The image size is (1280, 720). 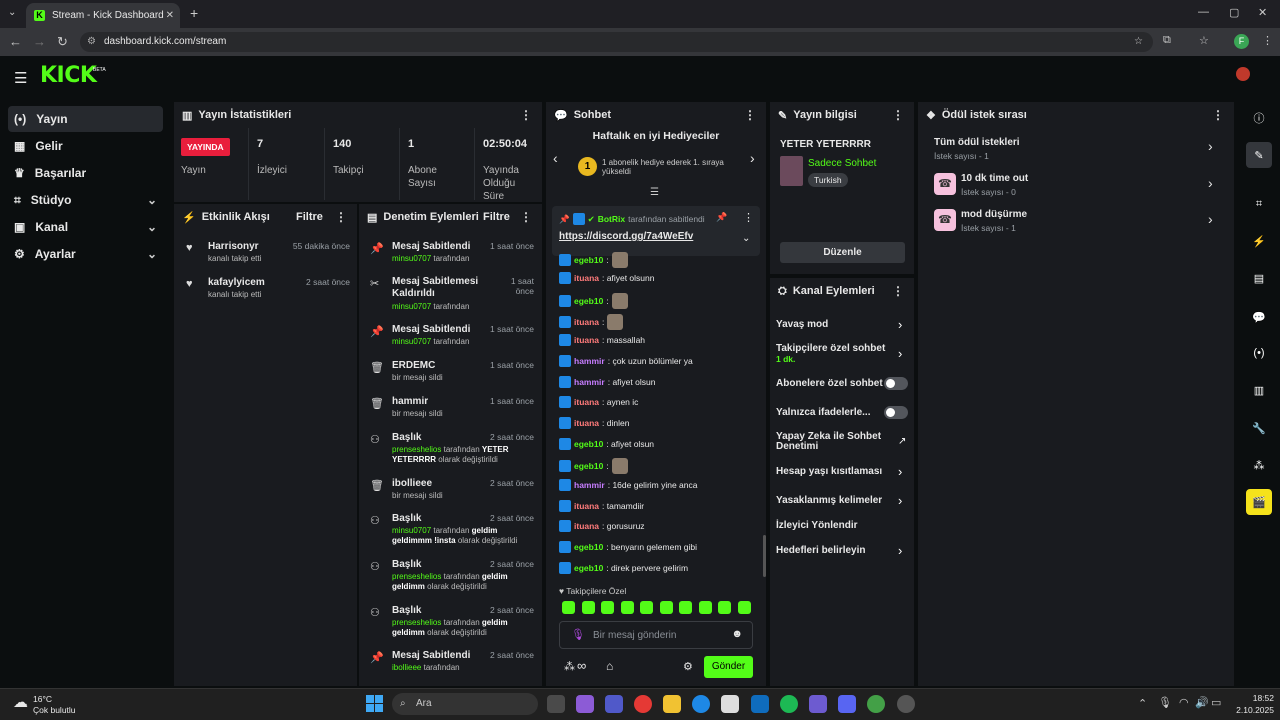 What do you see at coordinates (847, 704) in the screenshot?
I see `discord-icon` at bounding box center [847, 704].